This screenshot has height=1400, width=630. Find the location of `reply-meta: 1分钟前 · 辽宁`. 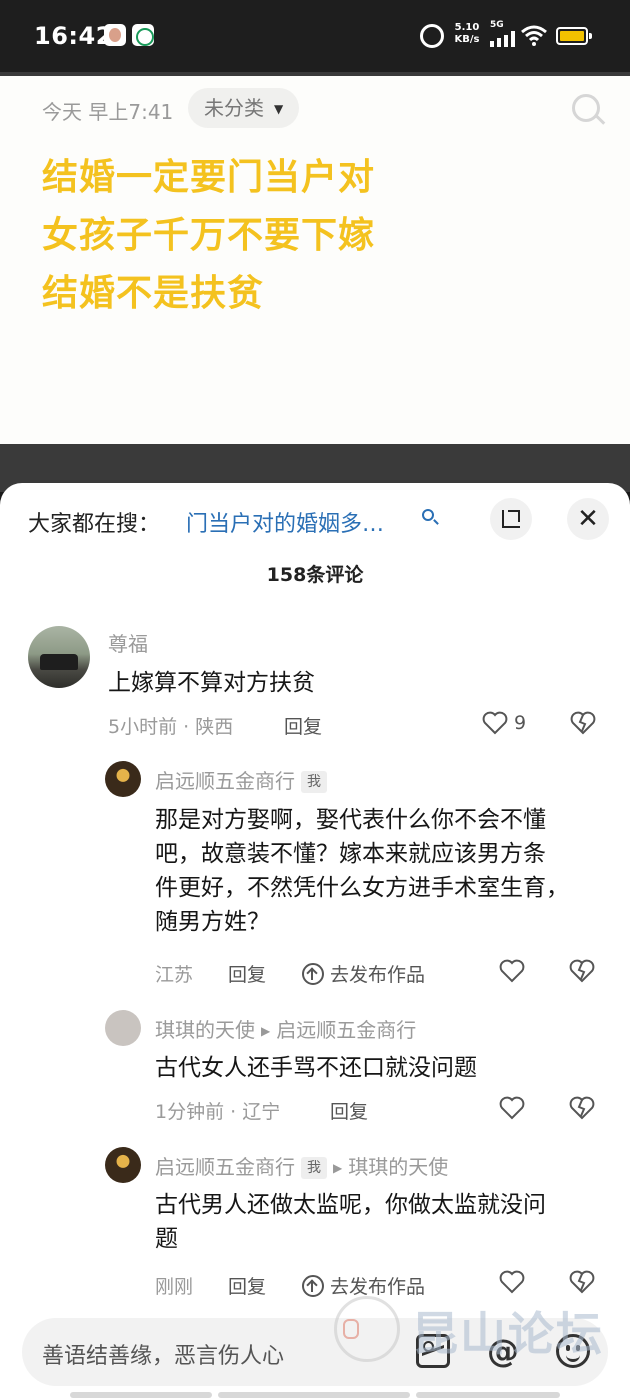

reply-meta: 1分钟前 · 辽宁 is located at coordinates (218, 1112).